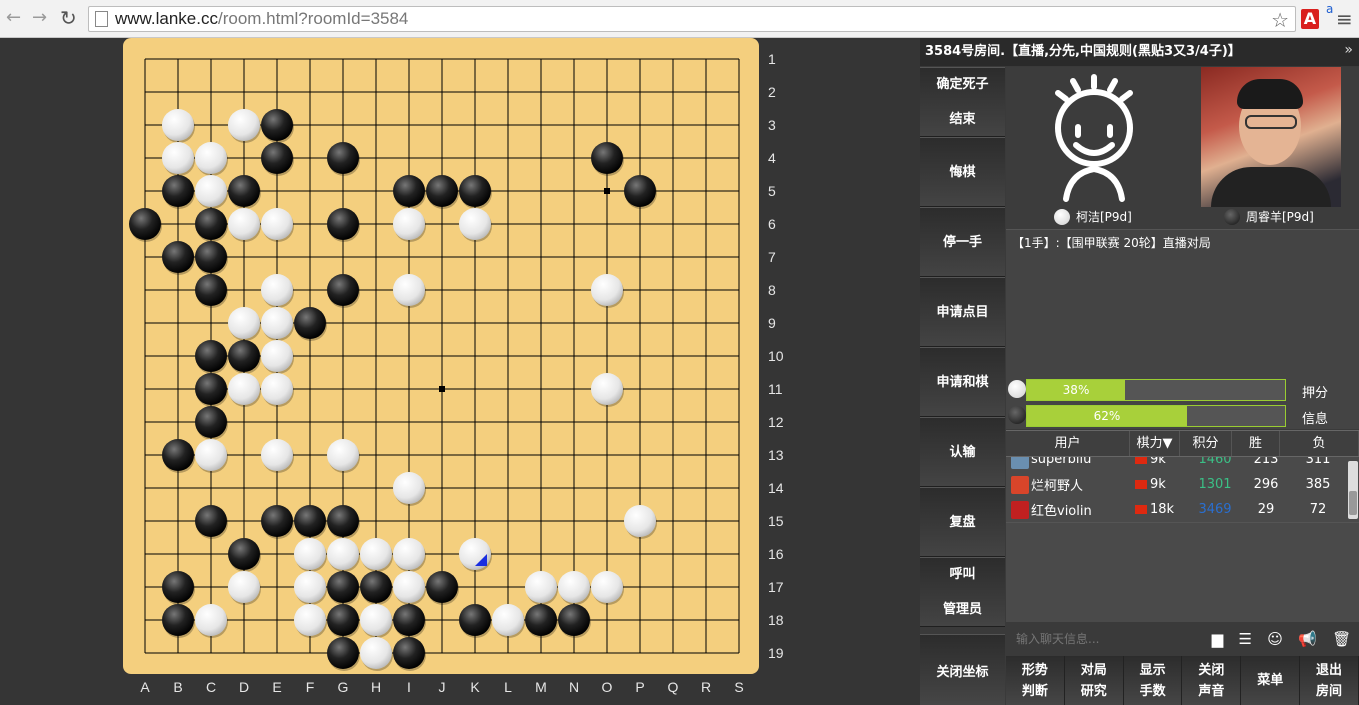 The height and width of the screenshot is (705, 1359). What do you see at coordinates (1256, 443) in the screenshot?
I see `column-header: 胜` at bounding box center [1256, 443].